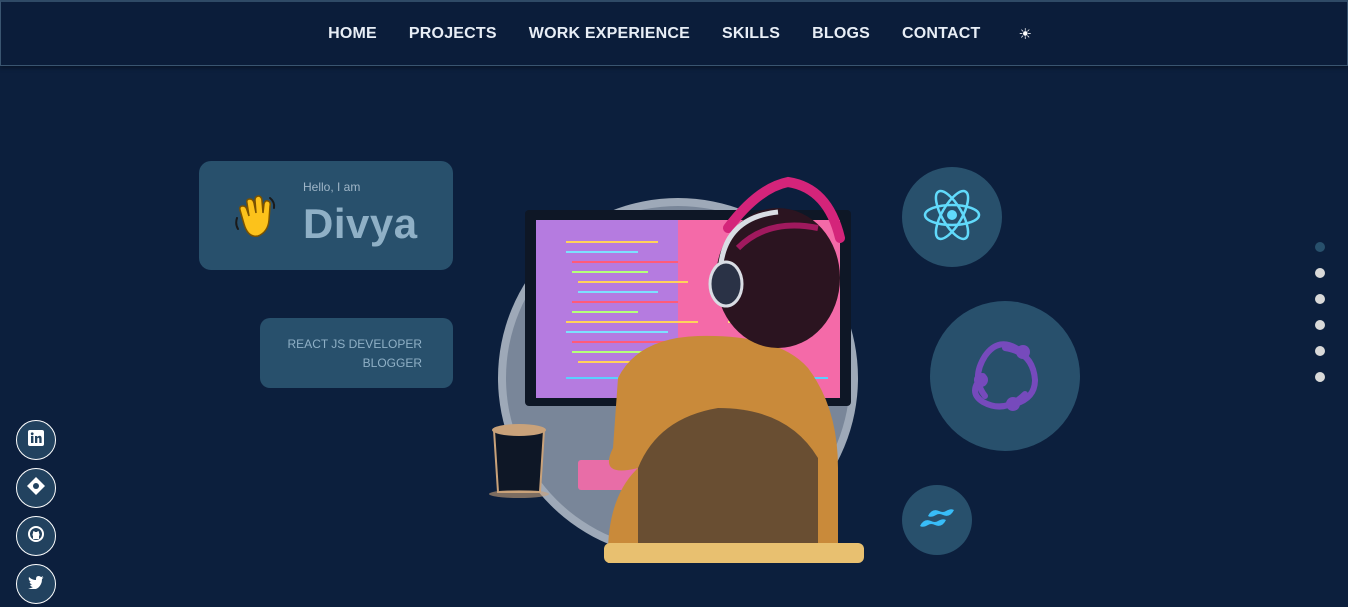 Image resolution: width=1348 pixels, height=607 pixels. Describe the element at coordinates (256, 219) in the screenshot. I see `waving-hand-icon` at that location.